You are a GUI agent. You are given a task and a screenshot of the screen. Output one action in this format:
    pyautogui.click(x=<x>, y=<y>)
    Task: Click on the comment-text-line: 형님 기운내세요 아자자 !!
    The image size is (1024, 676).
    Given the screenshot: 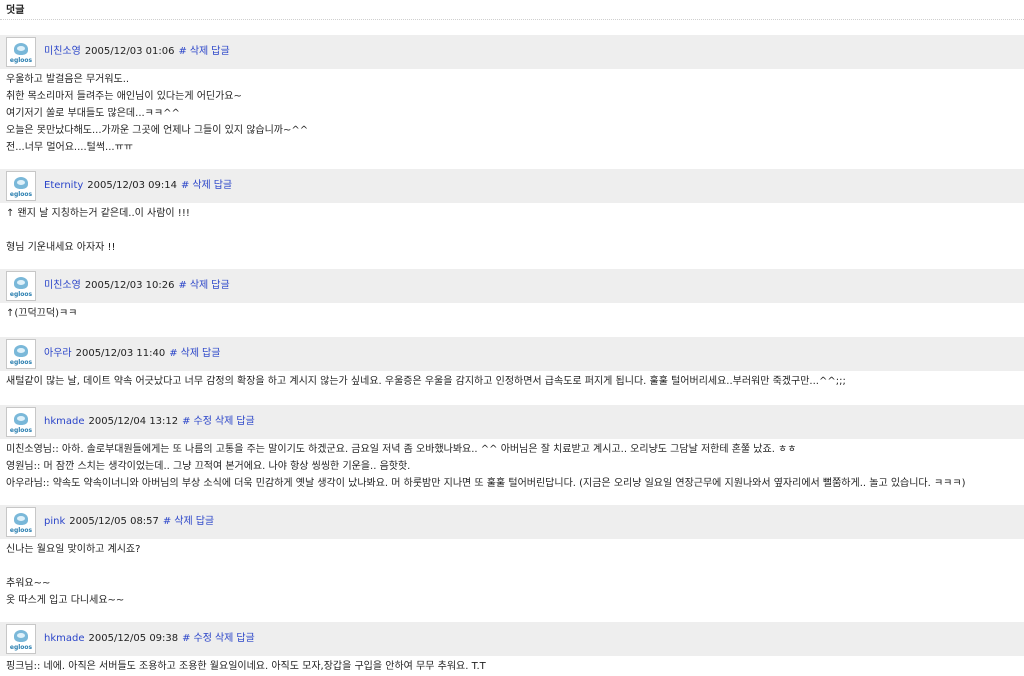 What is the action you would take?
    pyautogui.click(x=61, y=247)
    